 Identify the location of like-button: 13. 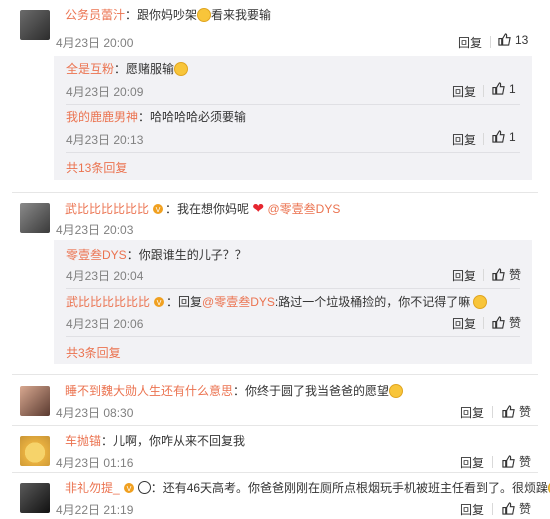
(513, 40).